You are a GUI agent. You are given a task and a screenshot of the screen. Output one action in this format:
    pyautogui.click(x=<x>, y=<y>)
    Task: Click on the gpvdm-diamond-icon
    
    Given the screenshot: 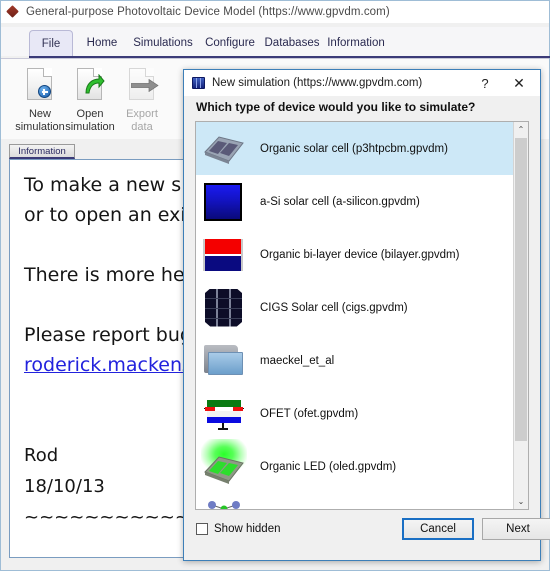 What is the action you would take?
    pyautogui.click(x=13, y=11)
    